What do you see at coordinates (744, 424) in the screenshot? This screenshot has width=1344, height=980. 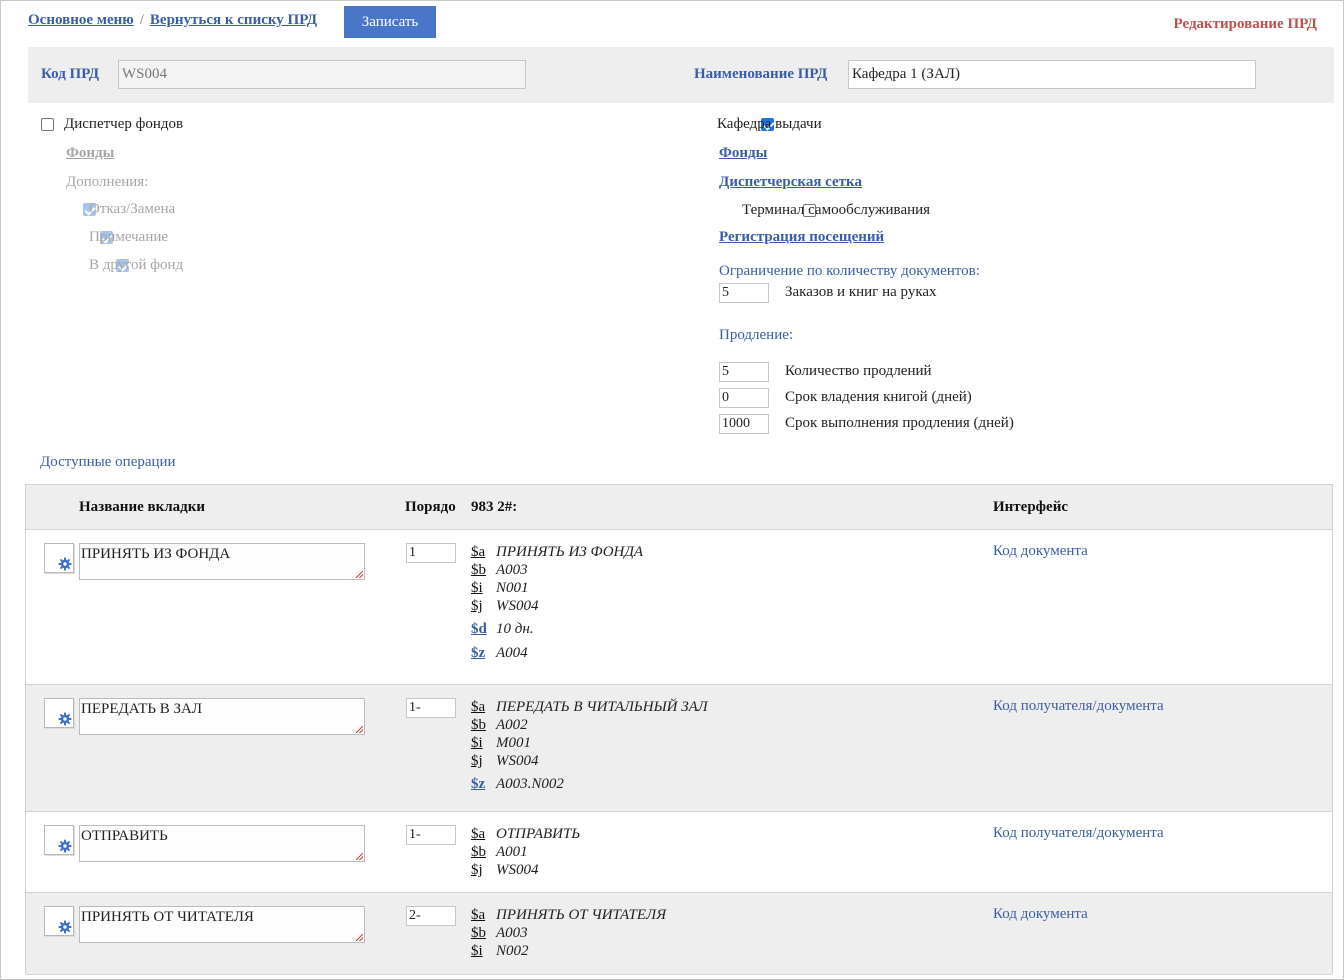 I see `renew-term-input: 1000` at bounding box center [744, 424].